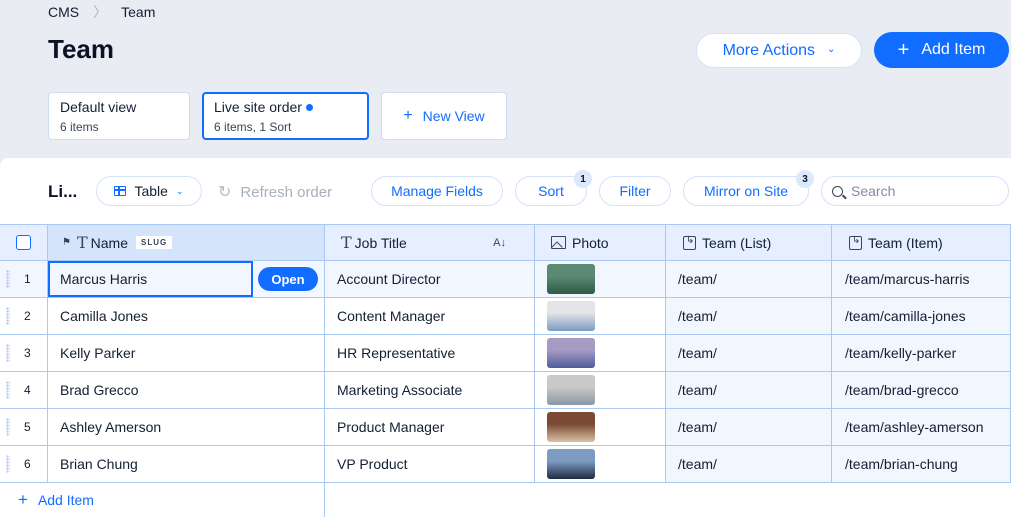 The image size is (1011, 517). Describe the element at coordinates (748, 188) in the screenshot. I see `mirror-on-site-button: Mirror on Site 3` at that location.